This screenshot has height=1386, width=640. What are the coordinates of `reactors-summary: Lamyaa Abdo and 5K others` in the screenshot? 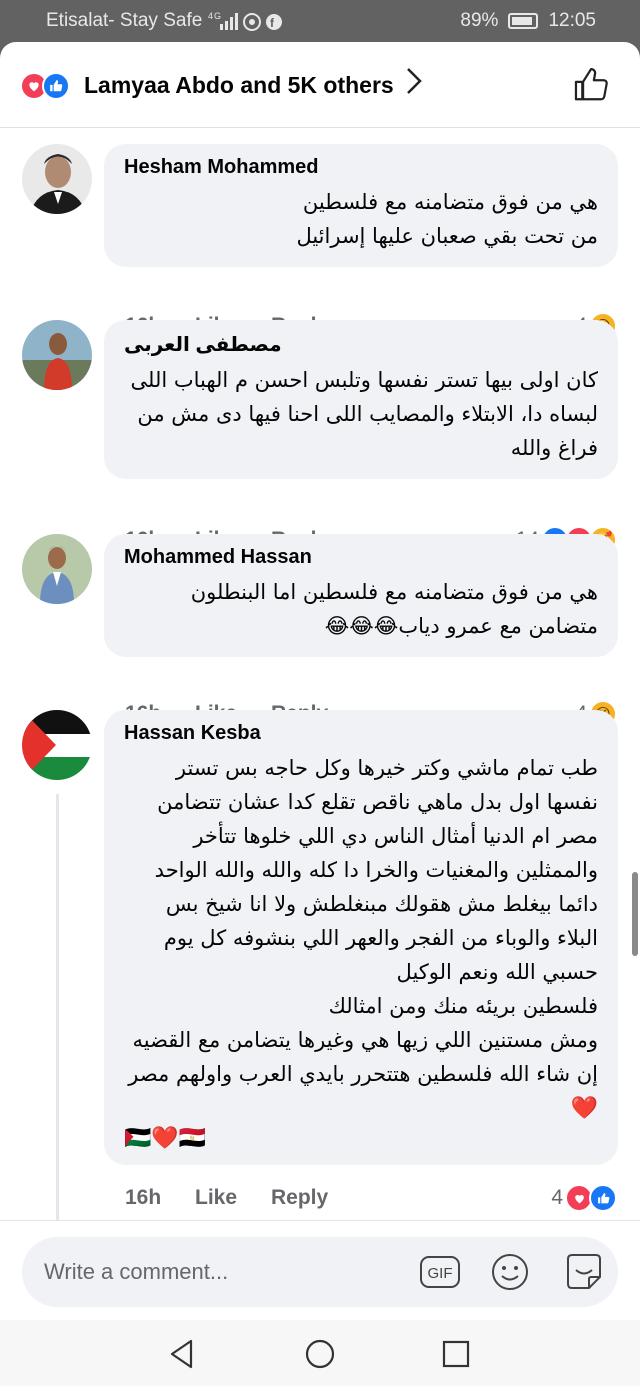 It's located at (239, 85).